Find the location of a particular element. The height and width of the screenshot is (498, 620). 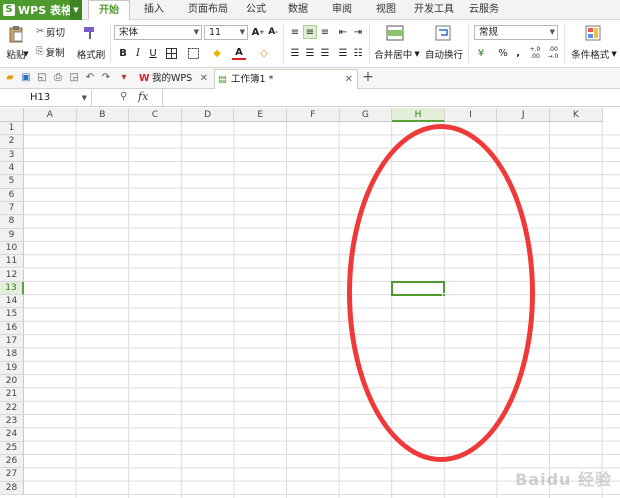

tab-home: 开始 is located at coordinates (109, 10).